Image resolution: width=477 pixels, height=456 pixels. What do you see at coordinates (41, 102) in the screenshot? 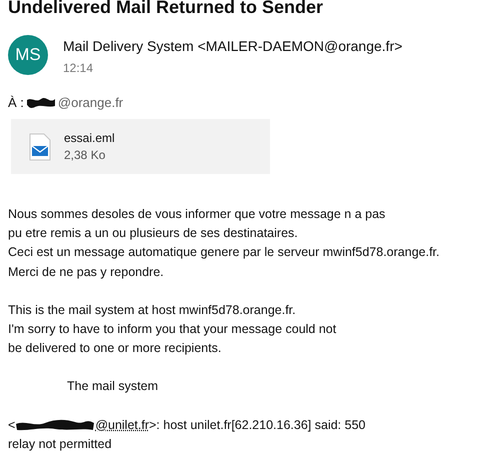
I see `redaction-mark` at bounding box center [41, 102].